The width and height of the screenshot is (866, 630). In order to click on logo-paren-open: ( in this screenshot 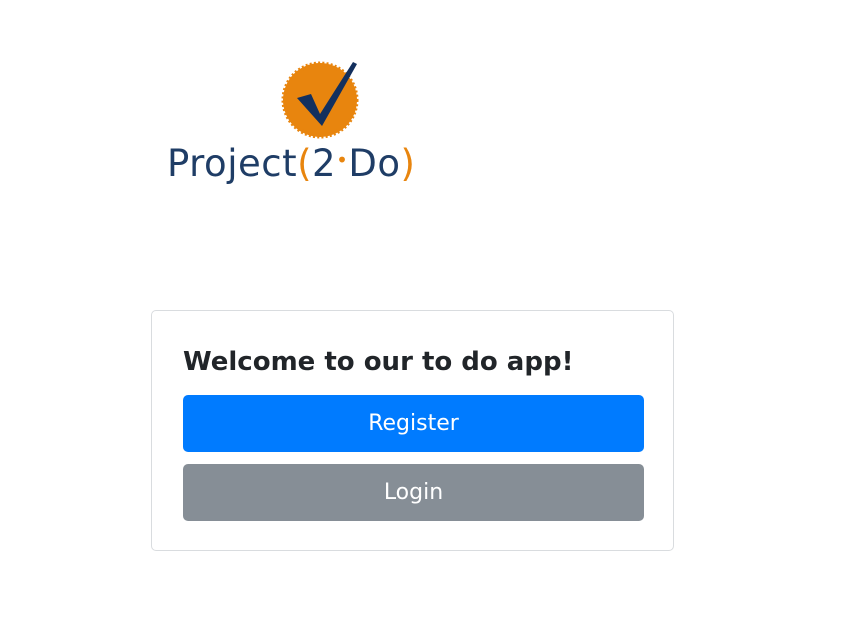, I will do `click(304, 163)`.